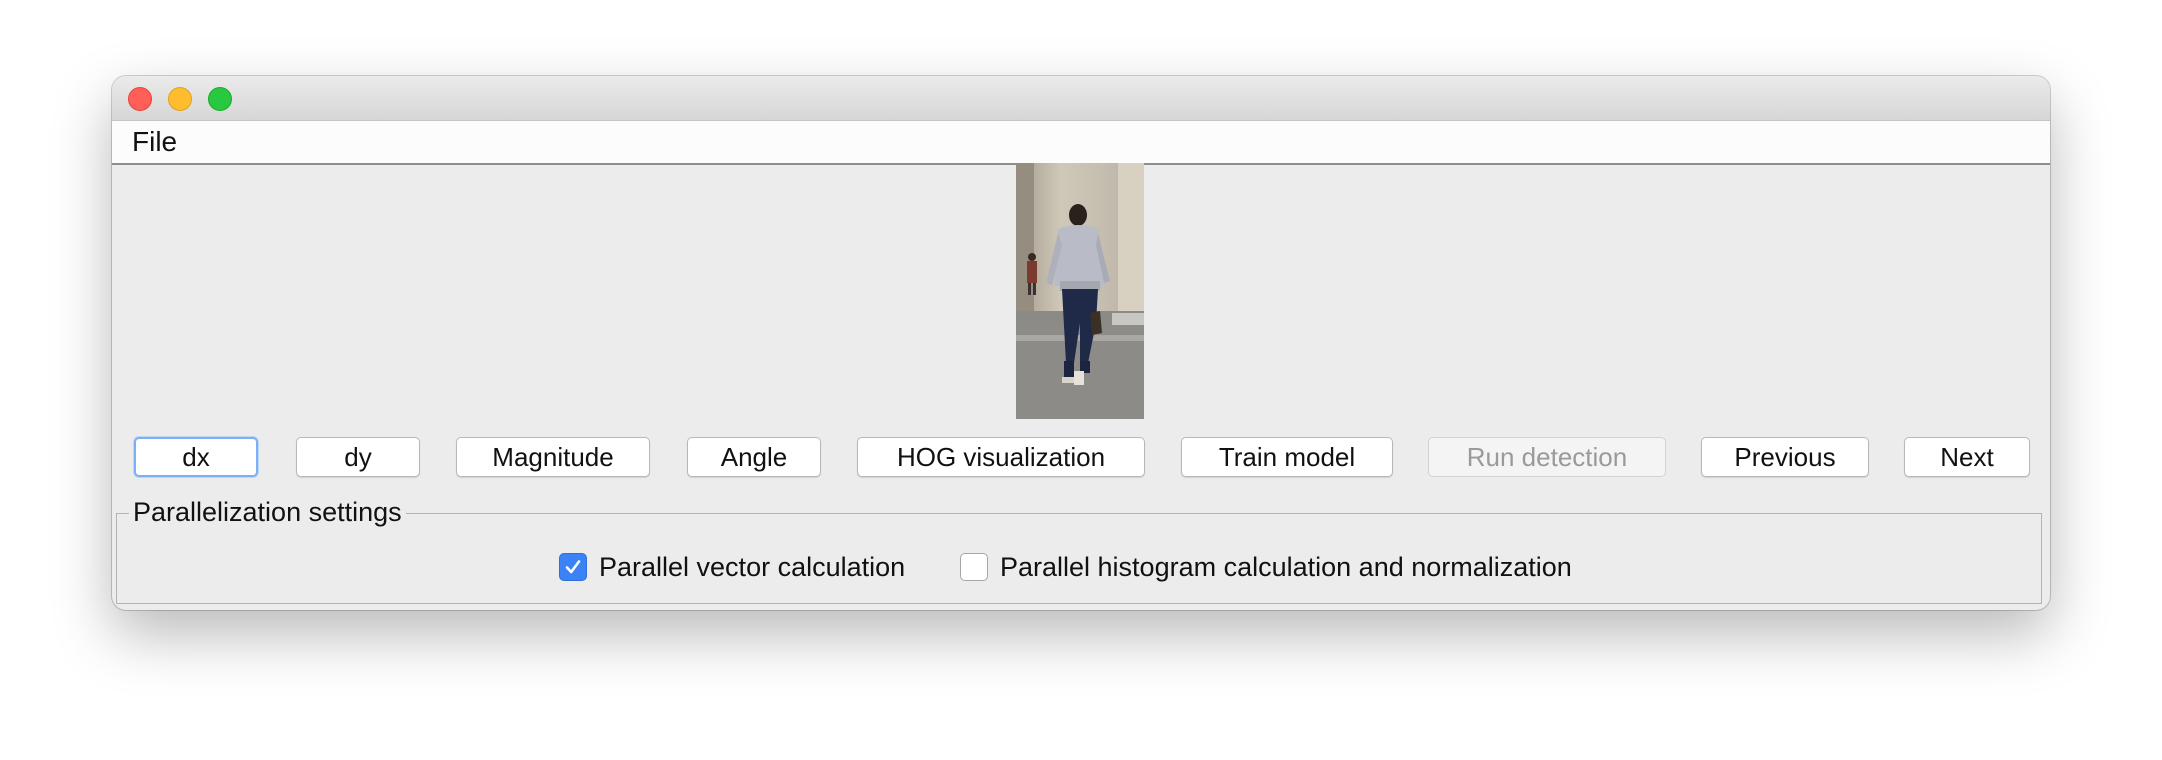 The width and height of the screenshot is (2162, 760). I want to click on pedestrian-photo-icon, so click(1080, 291).